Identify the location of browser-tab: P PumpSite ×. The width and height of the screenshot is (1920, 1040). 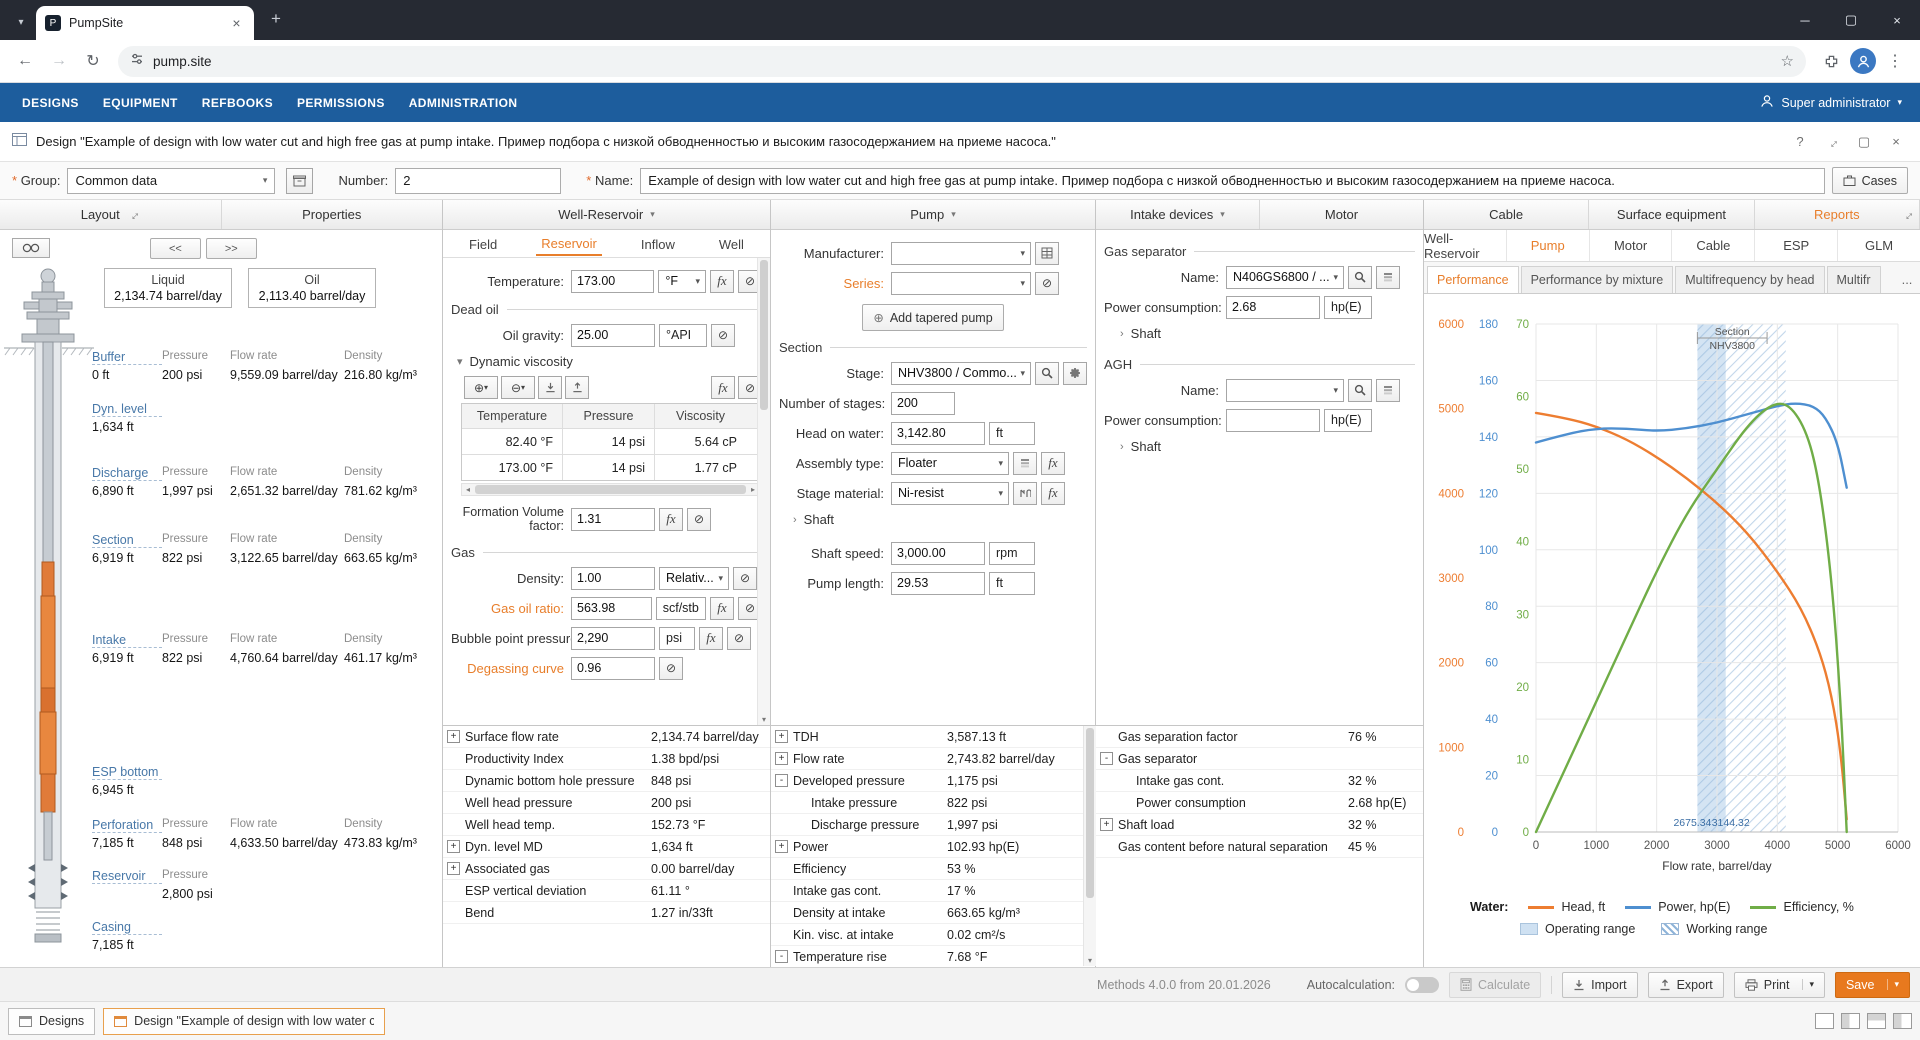
(145, 23).